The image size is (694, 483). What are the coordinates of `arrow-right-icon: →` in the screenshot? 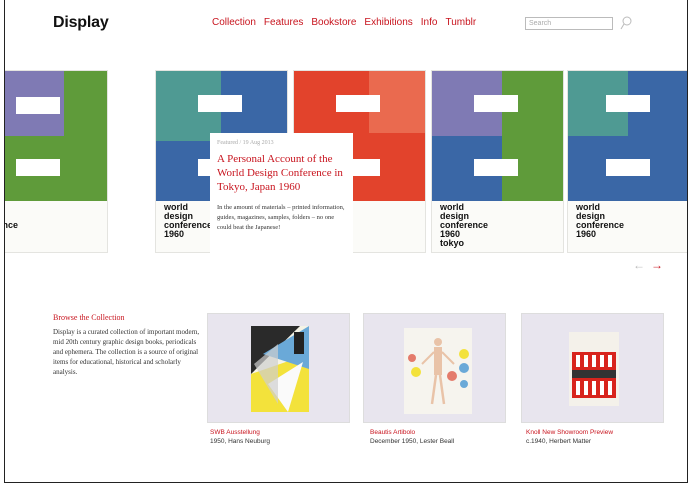 It's located at (657, 265).